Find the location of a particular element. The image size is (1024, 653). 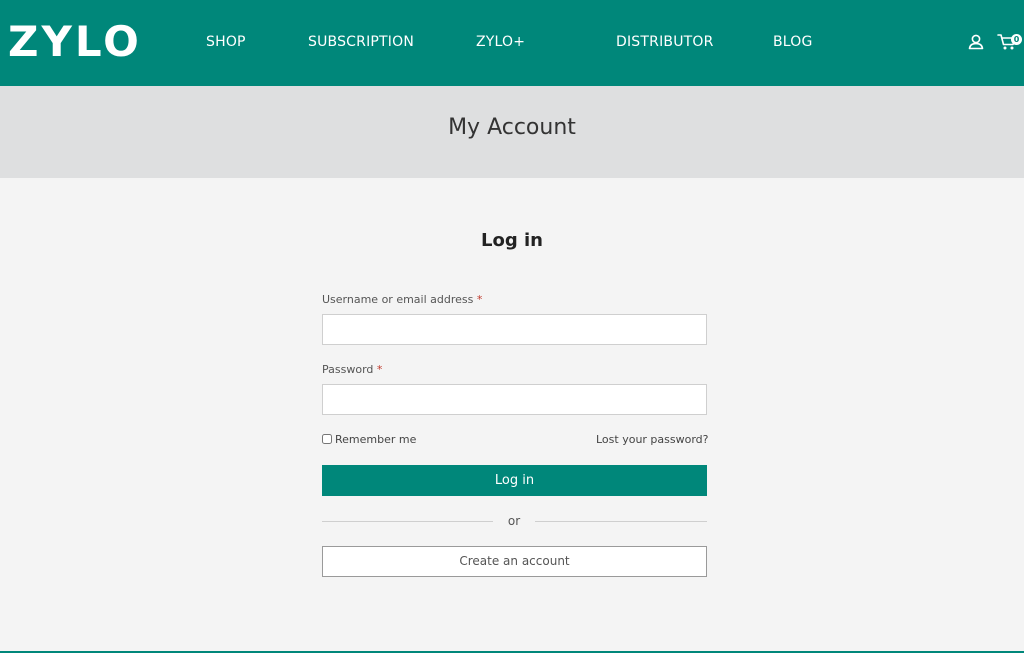

nav-item-distributor: DISTRIBUTOR is located at coordinates (665, 42).